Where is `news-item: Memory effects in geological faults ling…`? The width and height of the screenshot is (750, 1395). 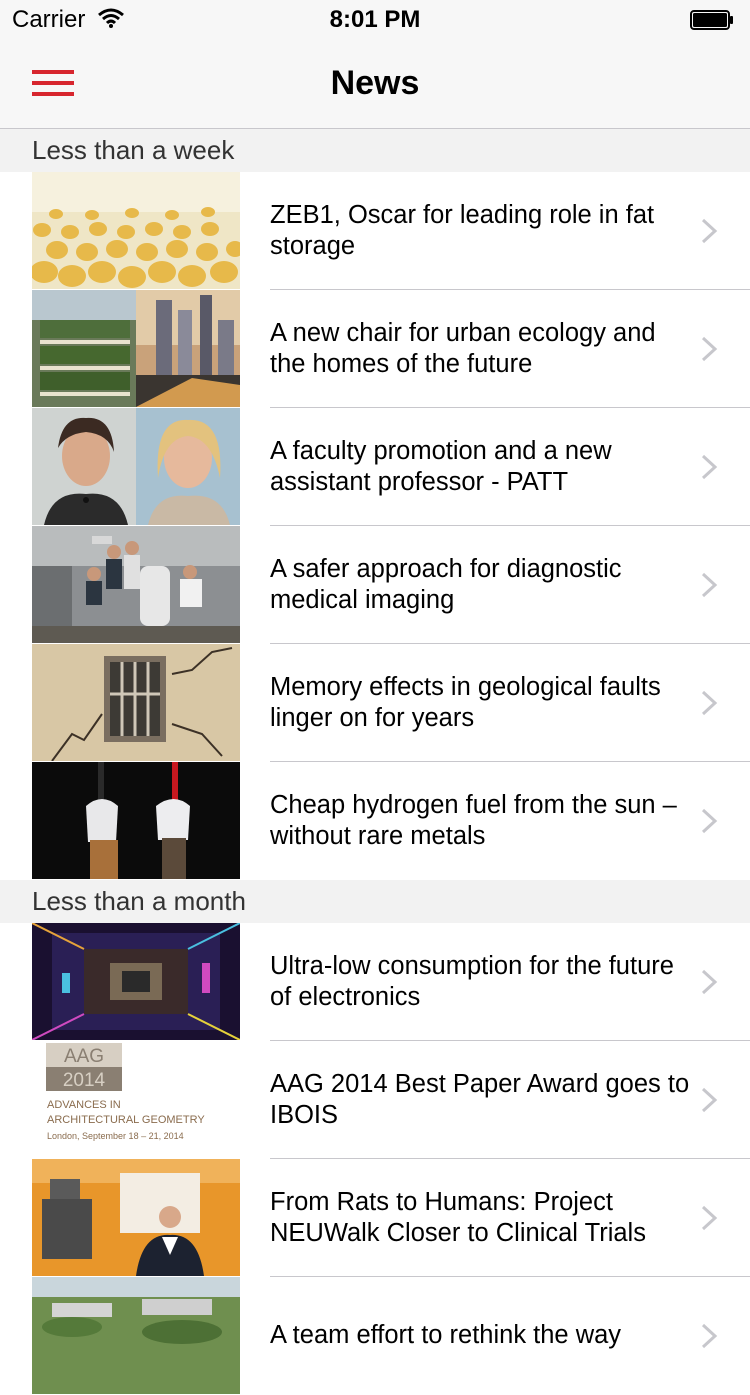
news-item: Memory effects in geological faults ling… is located at coordinates (375, 703).